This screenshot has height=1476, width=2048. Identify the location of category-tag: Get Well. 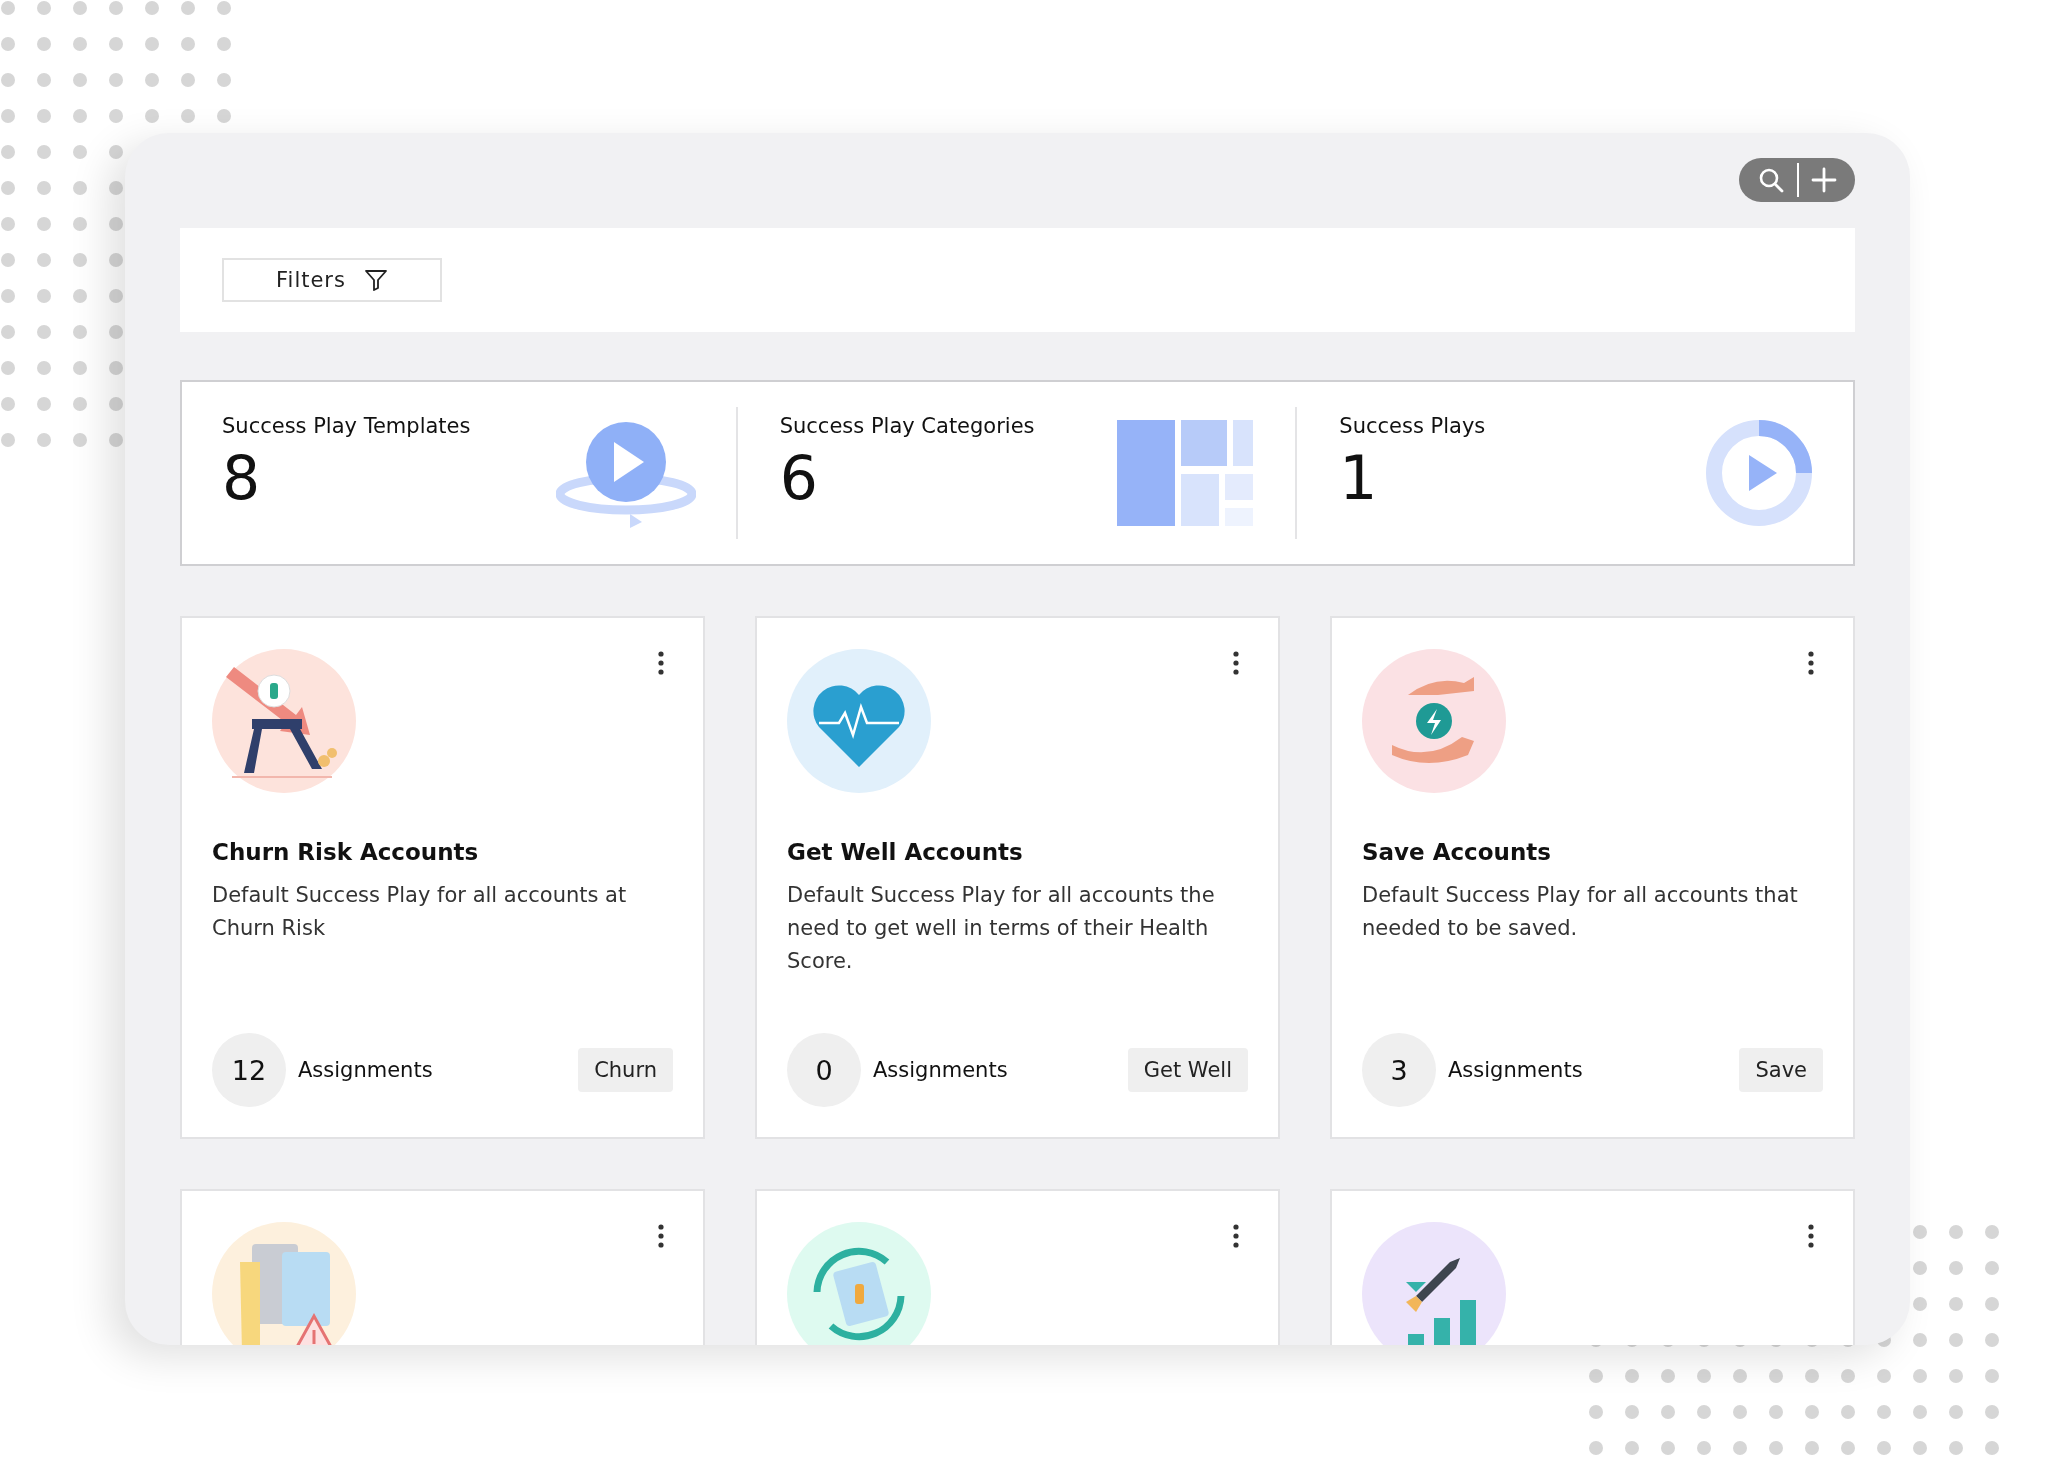
(1187, 1070).